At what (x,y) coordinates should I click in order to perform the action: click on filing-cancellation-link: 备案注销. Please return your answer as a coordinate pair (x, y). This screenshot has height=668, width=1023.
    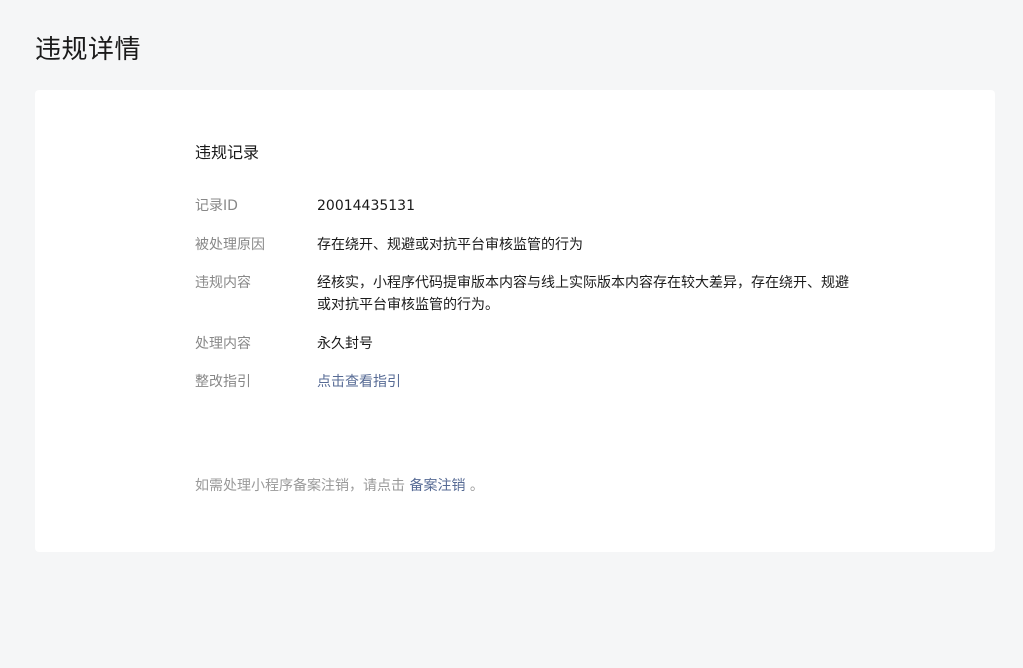
    Looking at the image, I should click on (437, 486).